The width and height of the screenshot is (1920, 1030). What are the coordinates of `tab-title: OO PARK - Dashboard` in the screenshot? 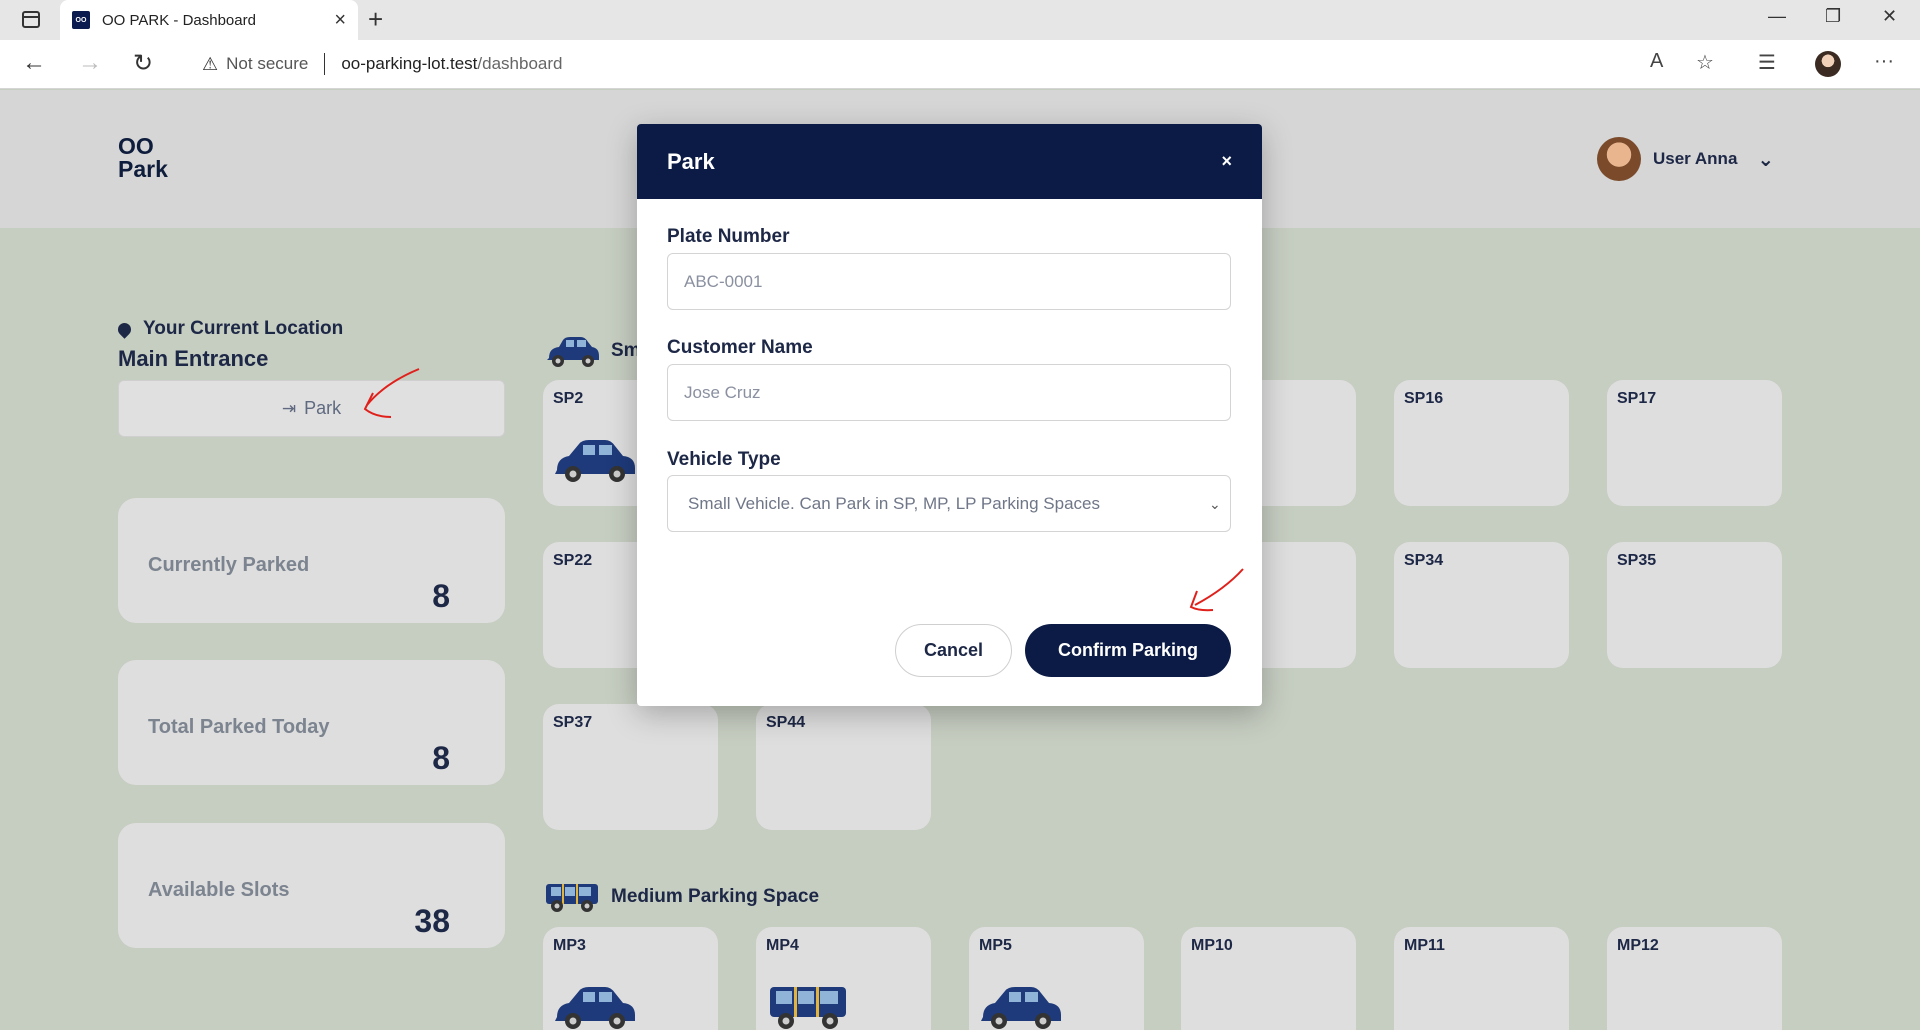 It's located at (179, 20).